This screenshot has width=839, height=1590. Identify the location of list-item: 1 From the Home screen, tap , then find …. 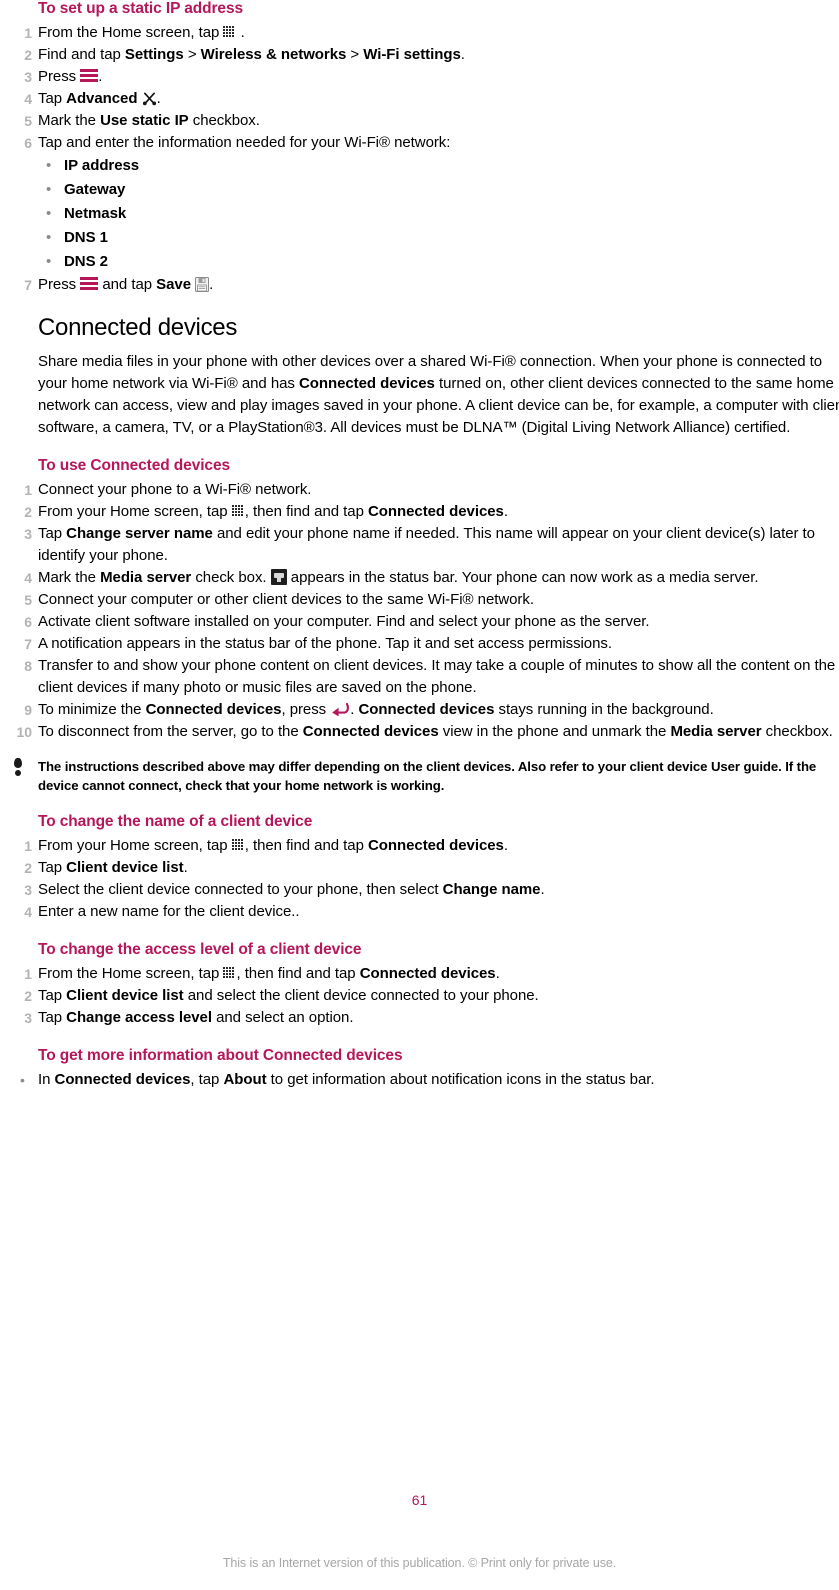
(419, 974).